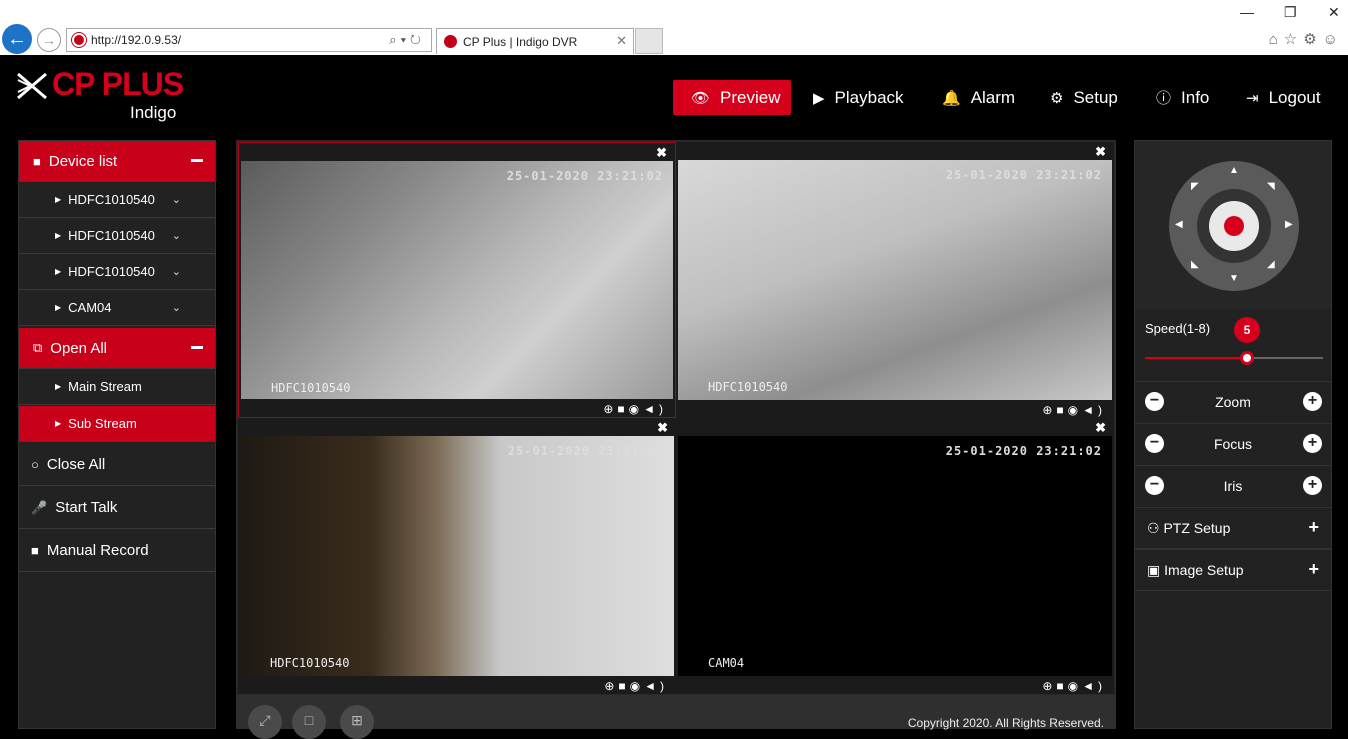 The width and height of the screenshot is (1348, 739). Describe the element at coordinates (732, 97) in the screenshot. I see `nav-preview: 👁 Preview` at that location.